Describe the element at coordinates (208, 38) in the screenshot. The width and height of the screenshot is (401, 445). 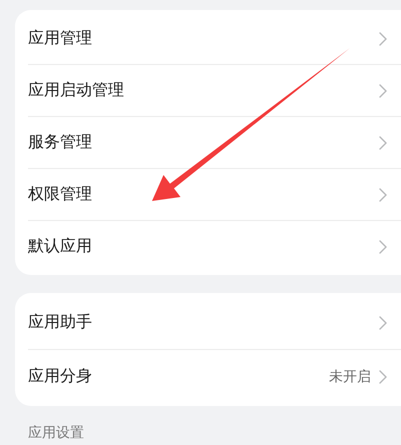
I see `settings-item: 应用管理` at that location.